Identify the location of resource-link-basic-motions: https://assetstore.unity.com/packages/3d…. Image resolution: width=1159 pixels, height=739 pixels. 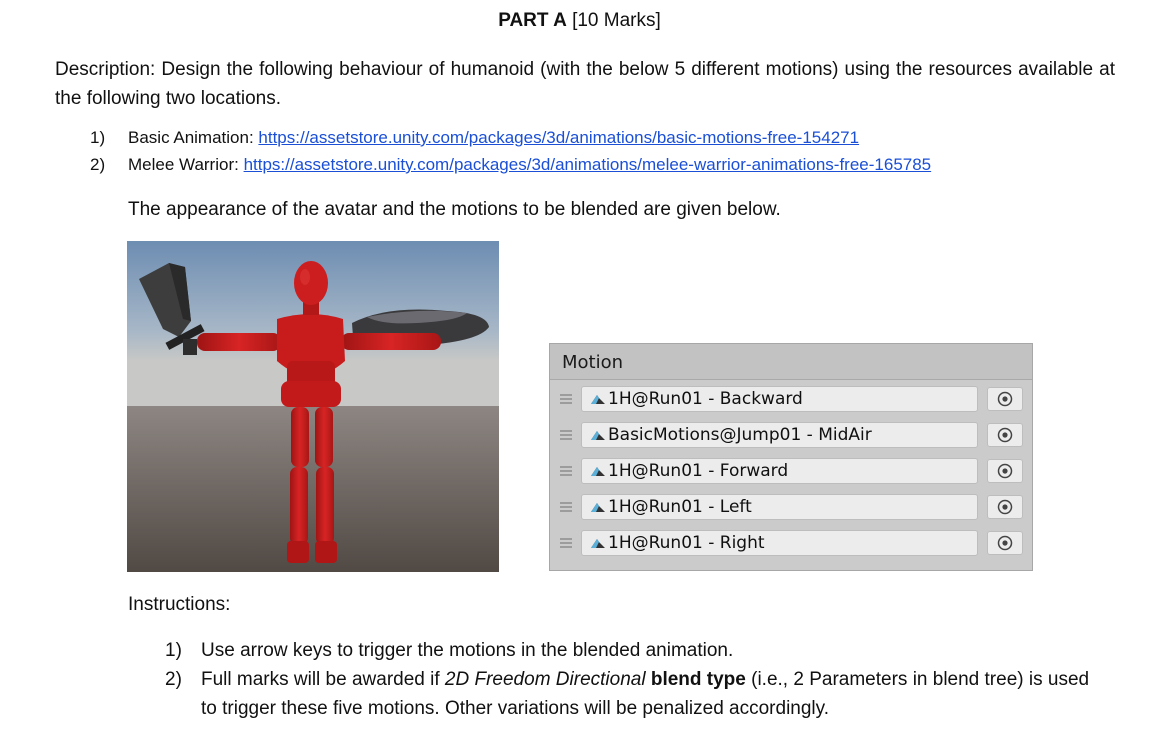
(558, 137).